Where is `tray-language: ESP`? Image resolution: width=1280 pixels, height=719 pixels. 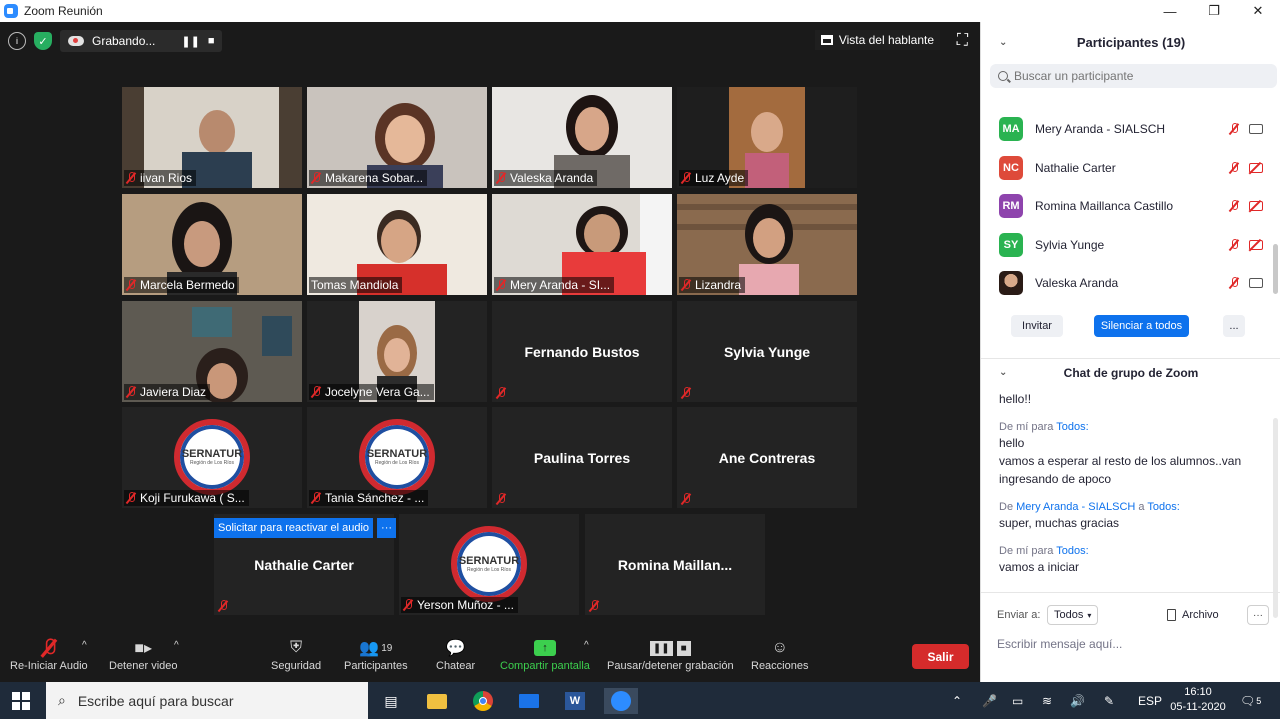 tray-language: ESP is located at coordinates (1150, 700).